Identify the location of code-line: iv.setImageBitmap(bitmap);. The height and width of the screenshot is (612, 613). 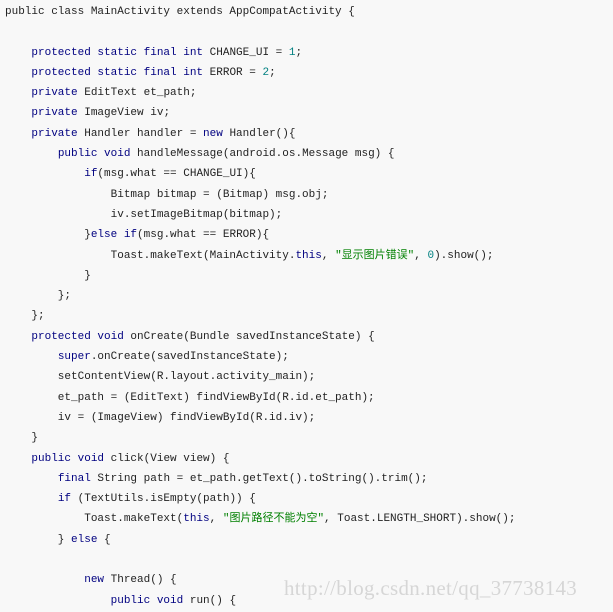
(260, 215).